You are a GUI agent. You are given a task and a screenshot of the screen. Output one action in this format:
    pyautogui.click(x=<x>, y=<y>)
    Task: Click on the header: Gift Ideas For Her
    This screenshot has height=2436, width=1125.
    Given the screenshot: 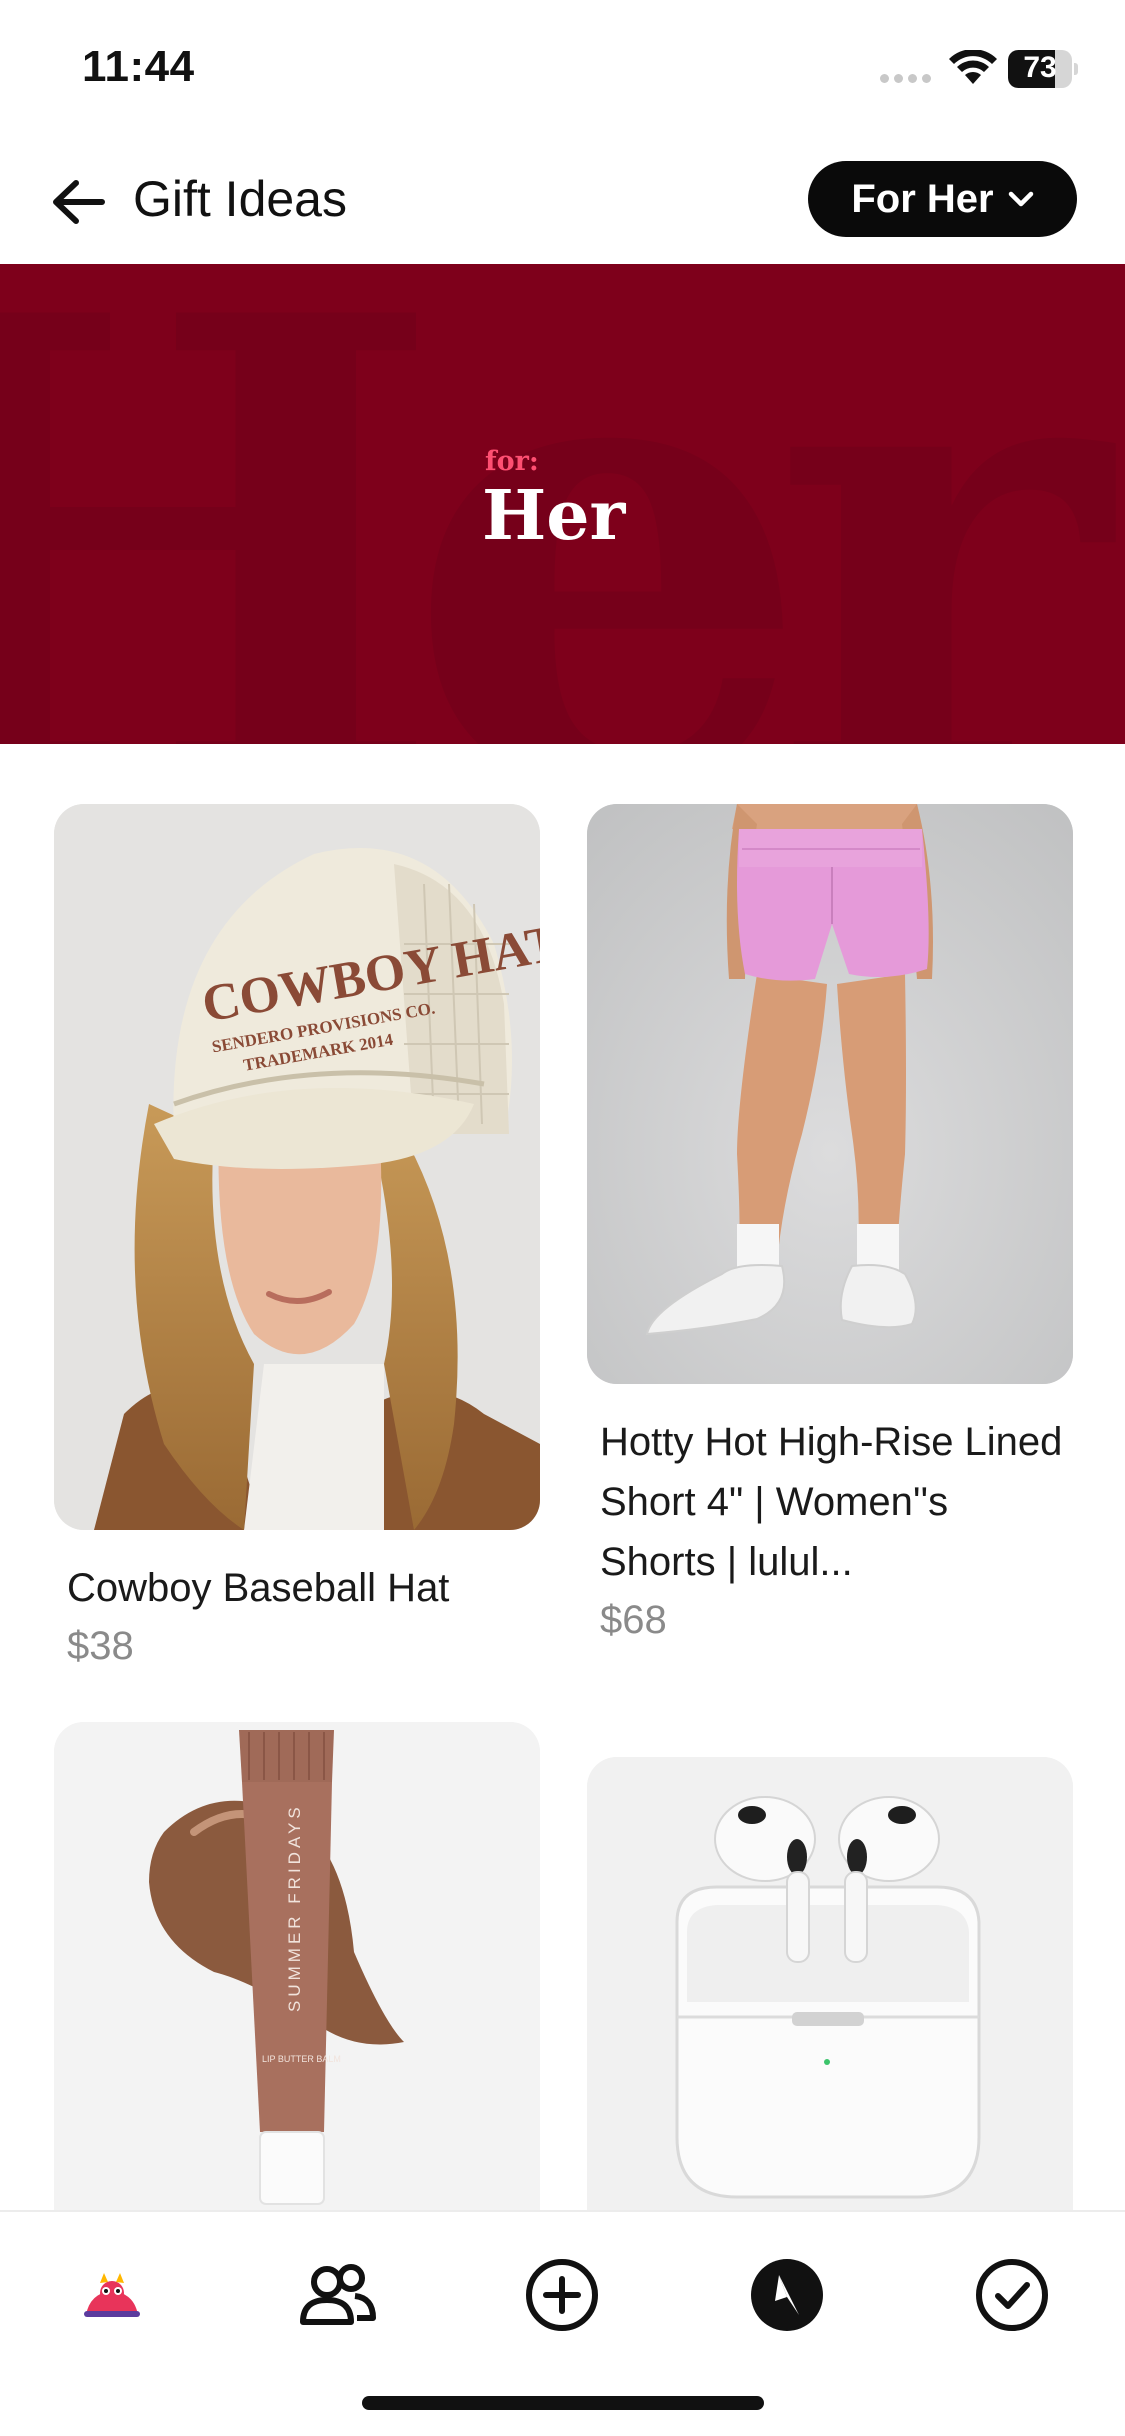 What is the action you would take?
    pyautogui.click(x=562, y=202)
    